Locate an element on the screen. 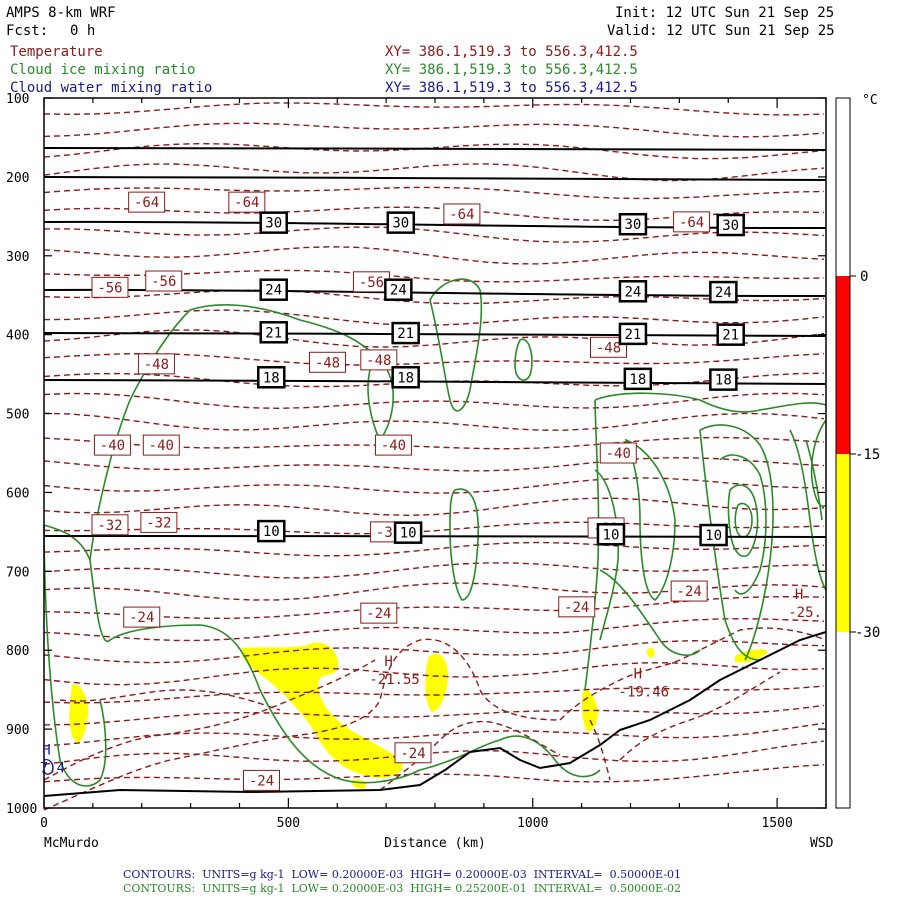 The image size is (900, 900). y-tick-label: 800 is located at coordinates (17, 651).